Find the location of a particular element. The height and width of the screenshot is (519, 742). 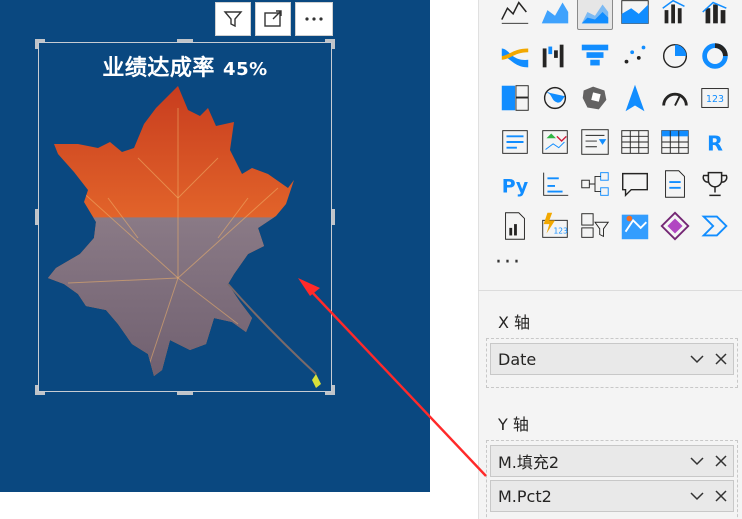

more-options-icon is located at coordinates (314, 19).